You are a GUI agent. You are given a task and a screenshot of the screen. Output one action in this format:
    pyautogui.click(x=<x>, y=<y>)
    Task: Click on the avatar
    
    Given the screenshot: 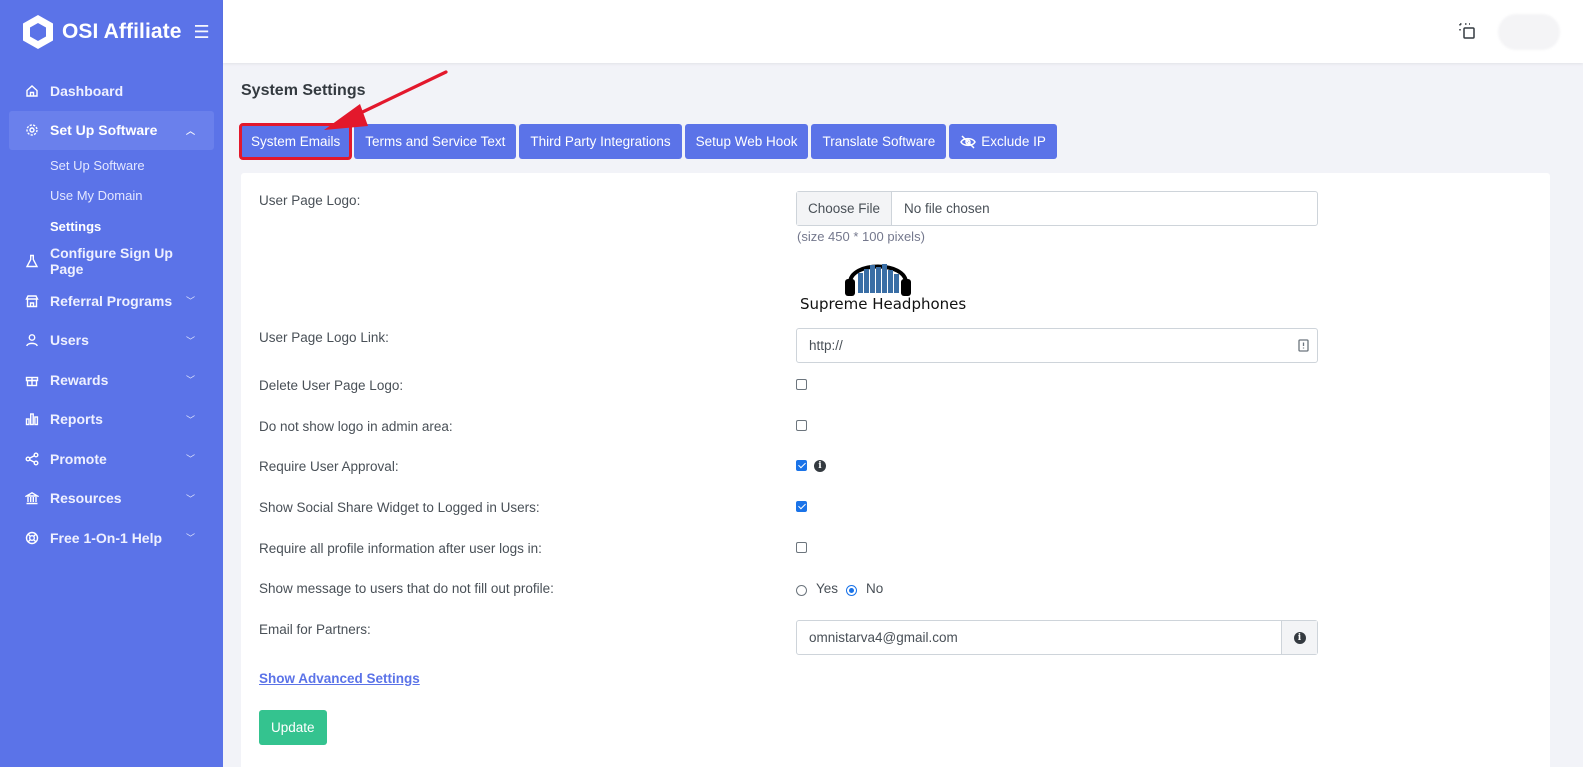 What is the action you would take?
    pyautogui.click(x=1529, y=32)
    